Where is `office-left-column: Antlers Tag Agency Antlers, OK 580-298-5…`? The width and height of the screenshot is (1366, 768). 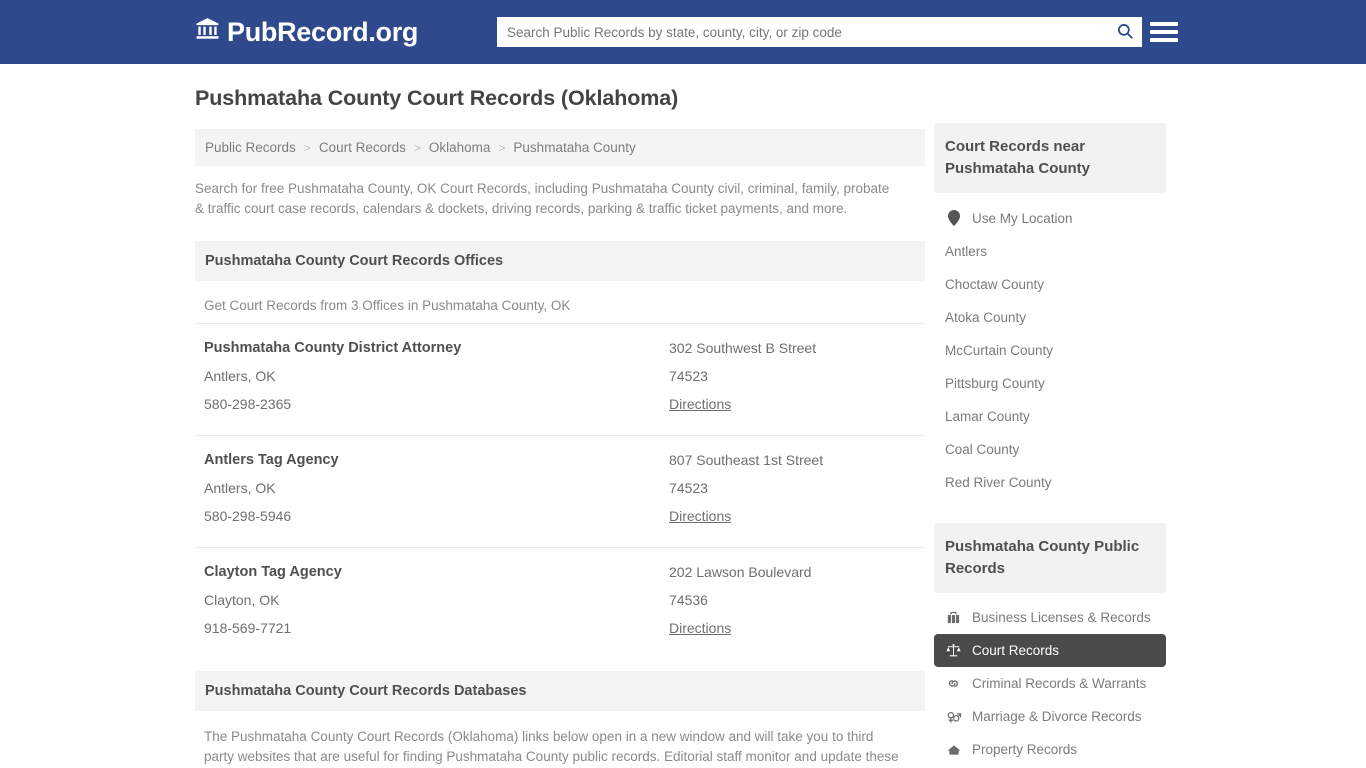 office-left-column: Antlers Tag Agency Antlers, OK 580-298-5… is located at coordinates (436, 489).